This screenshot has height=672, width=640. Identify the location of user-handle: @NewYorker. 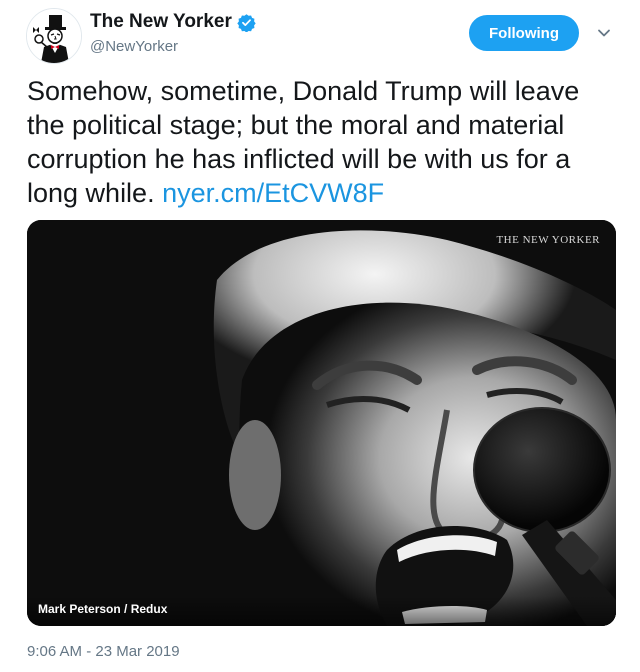
(173, 47).